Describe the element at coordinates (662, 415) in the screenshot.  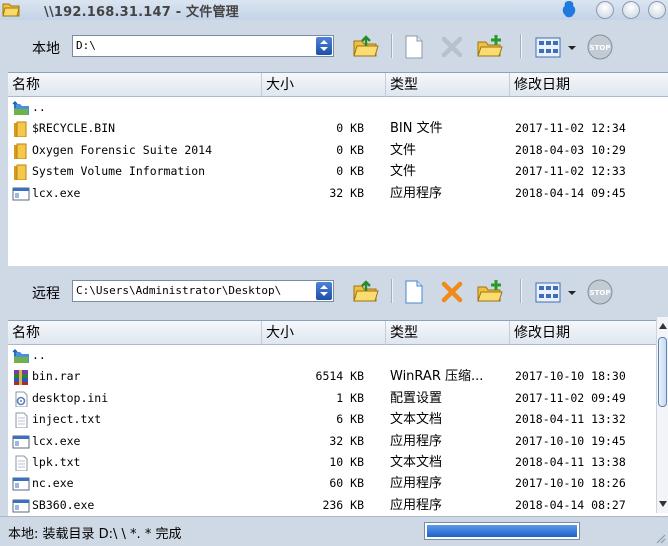
I see `remote-scrollbar` at that location.